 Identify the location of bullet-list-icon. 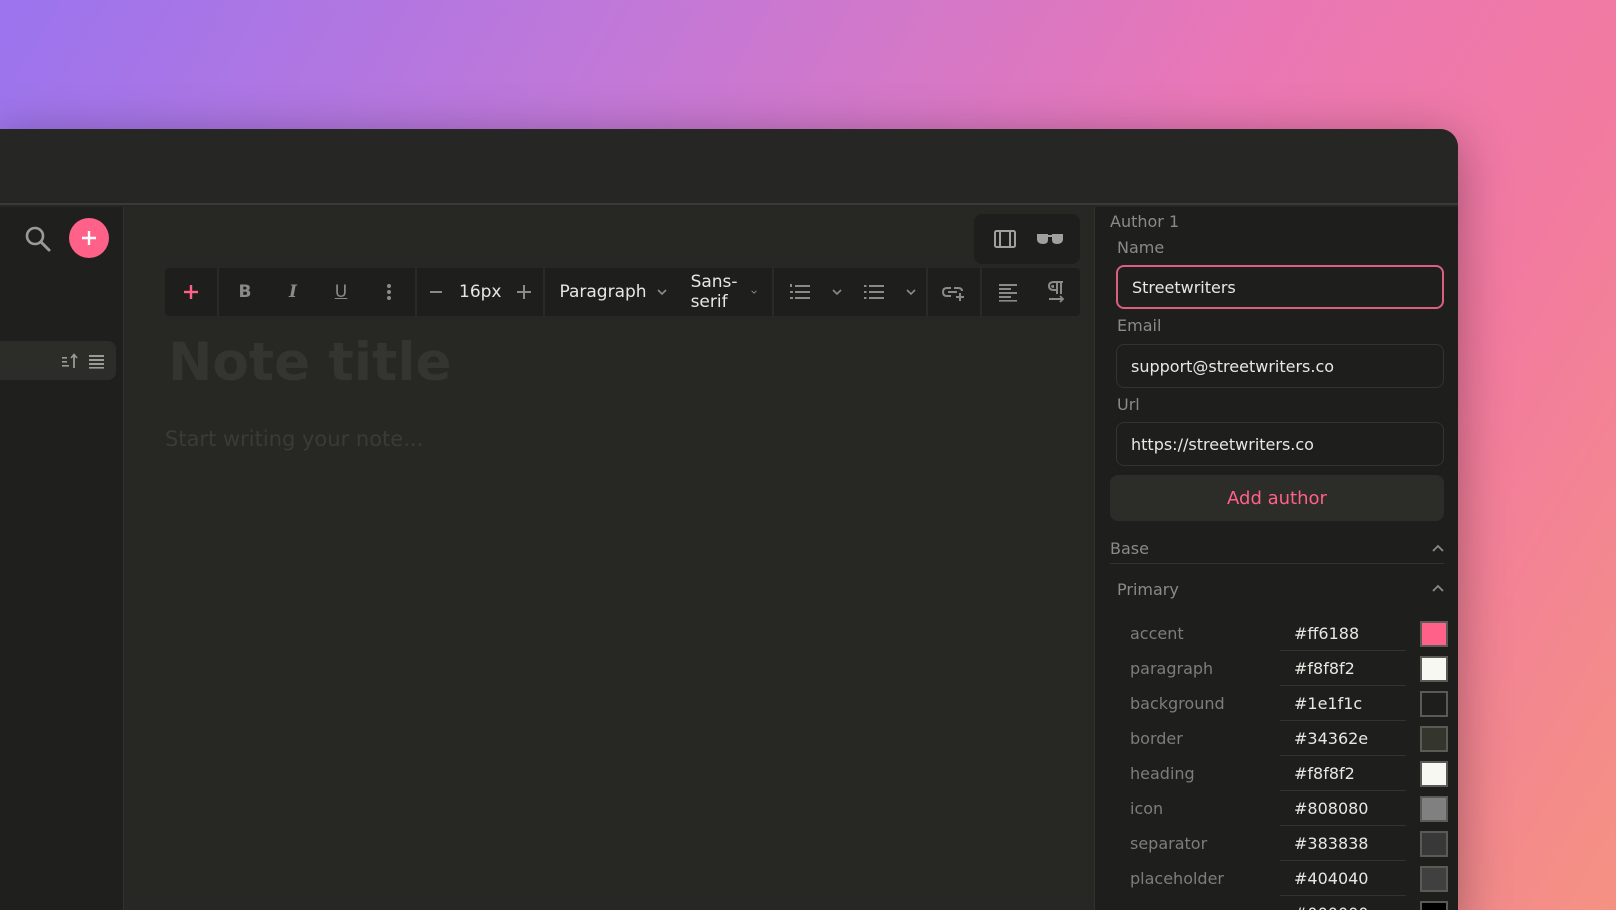
(873, 292).